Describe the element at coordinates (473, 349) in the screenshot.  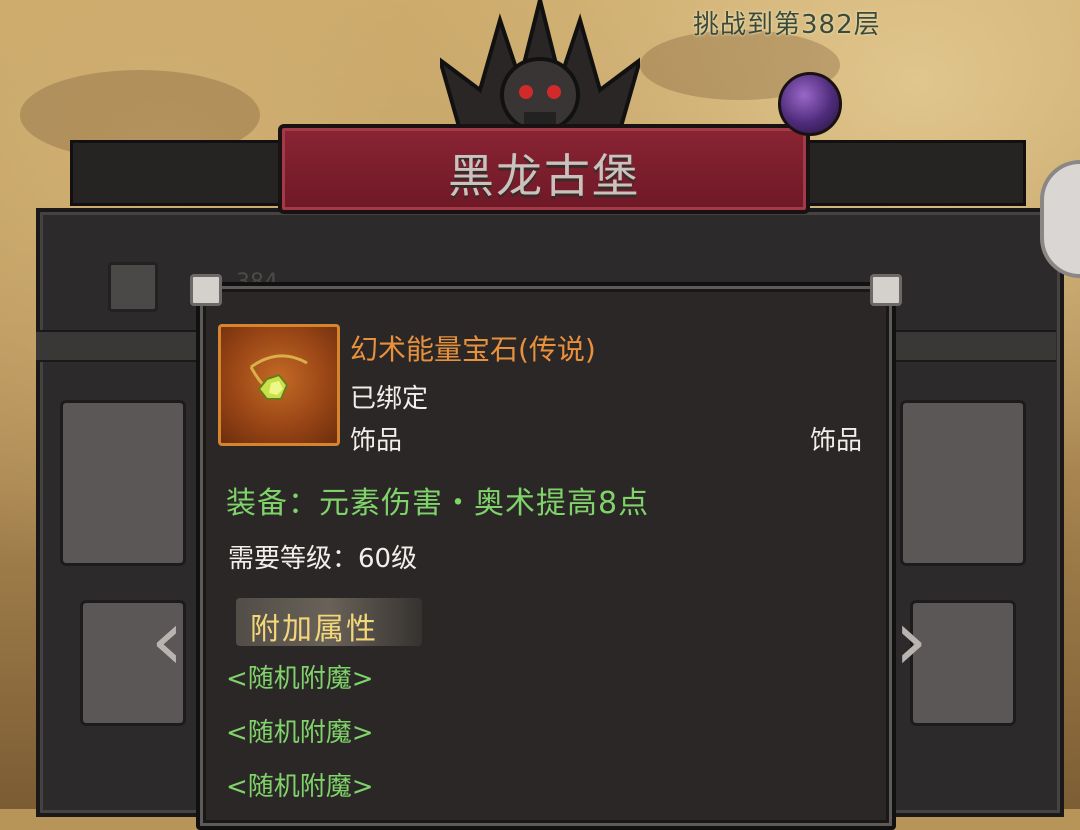
I see `item-name: 幻术能量宝石(传说)` at that location.